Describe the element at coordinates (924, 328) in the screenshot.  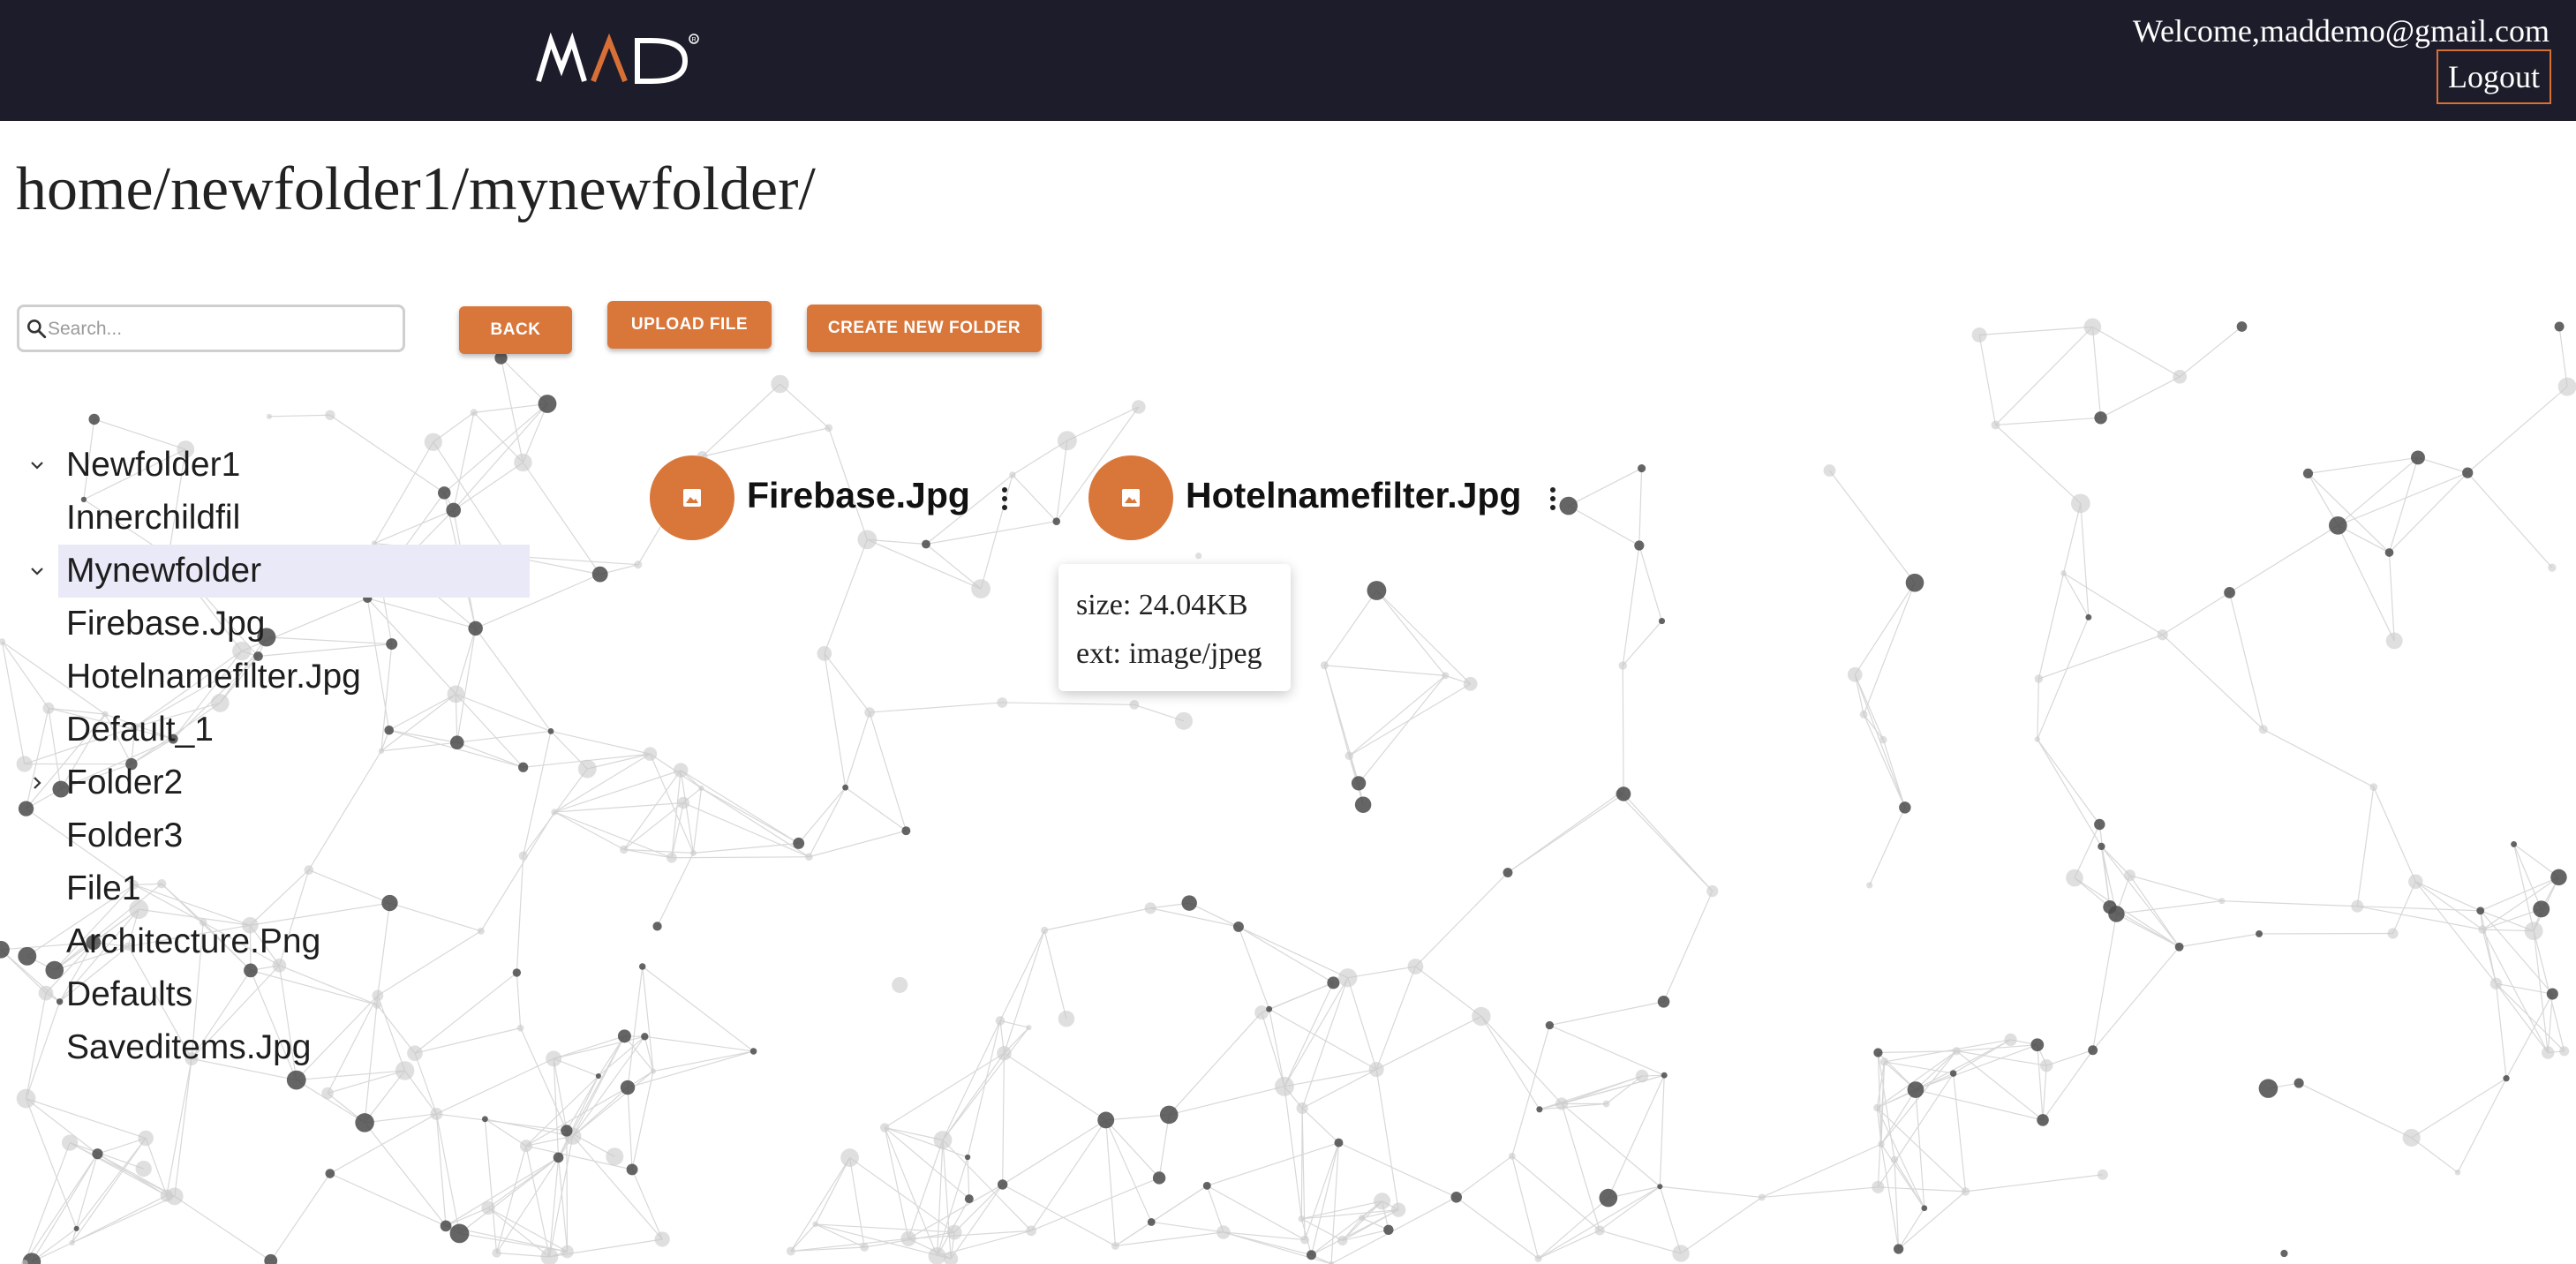
I see `create-new-folder-button: CREATE NEW FOLDER` at that location.